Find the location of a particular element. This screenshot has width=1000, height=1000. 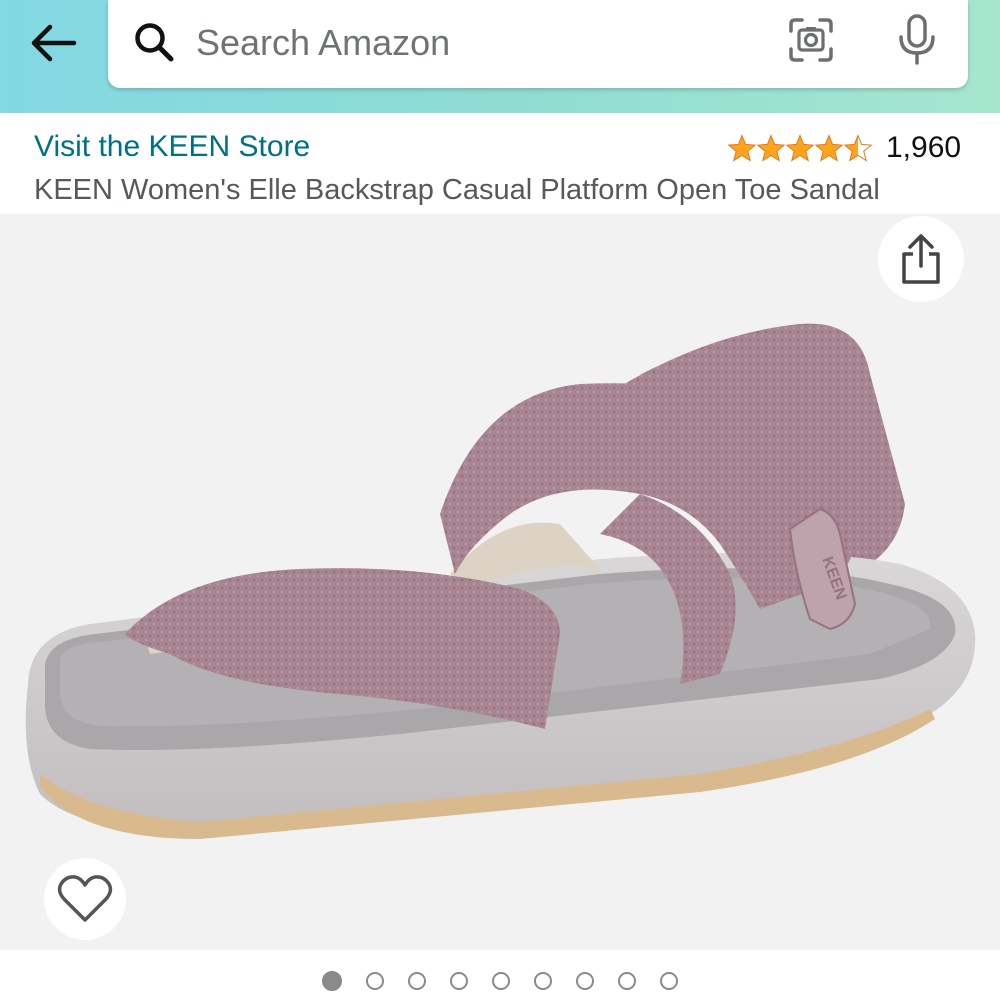

share-button is located at coordinates (921, 259).